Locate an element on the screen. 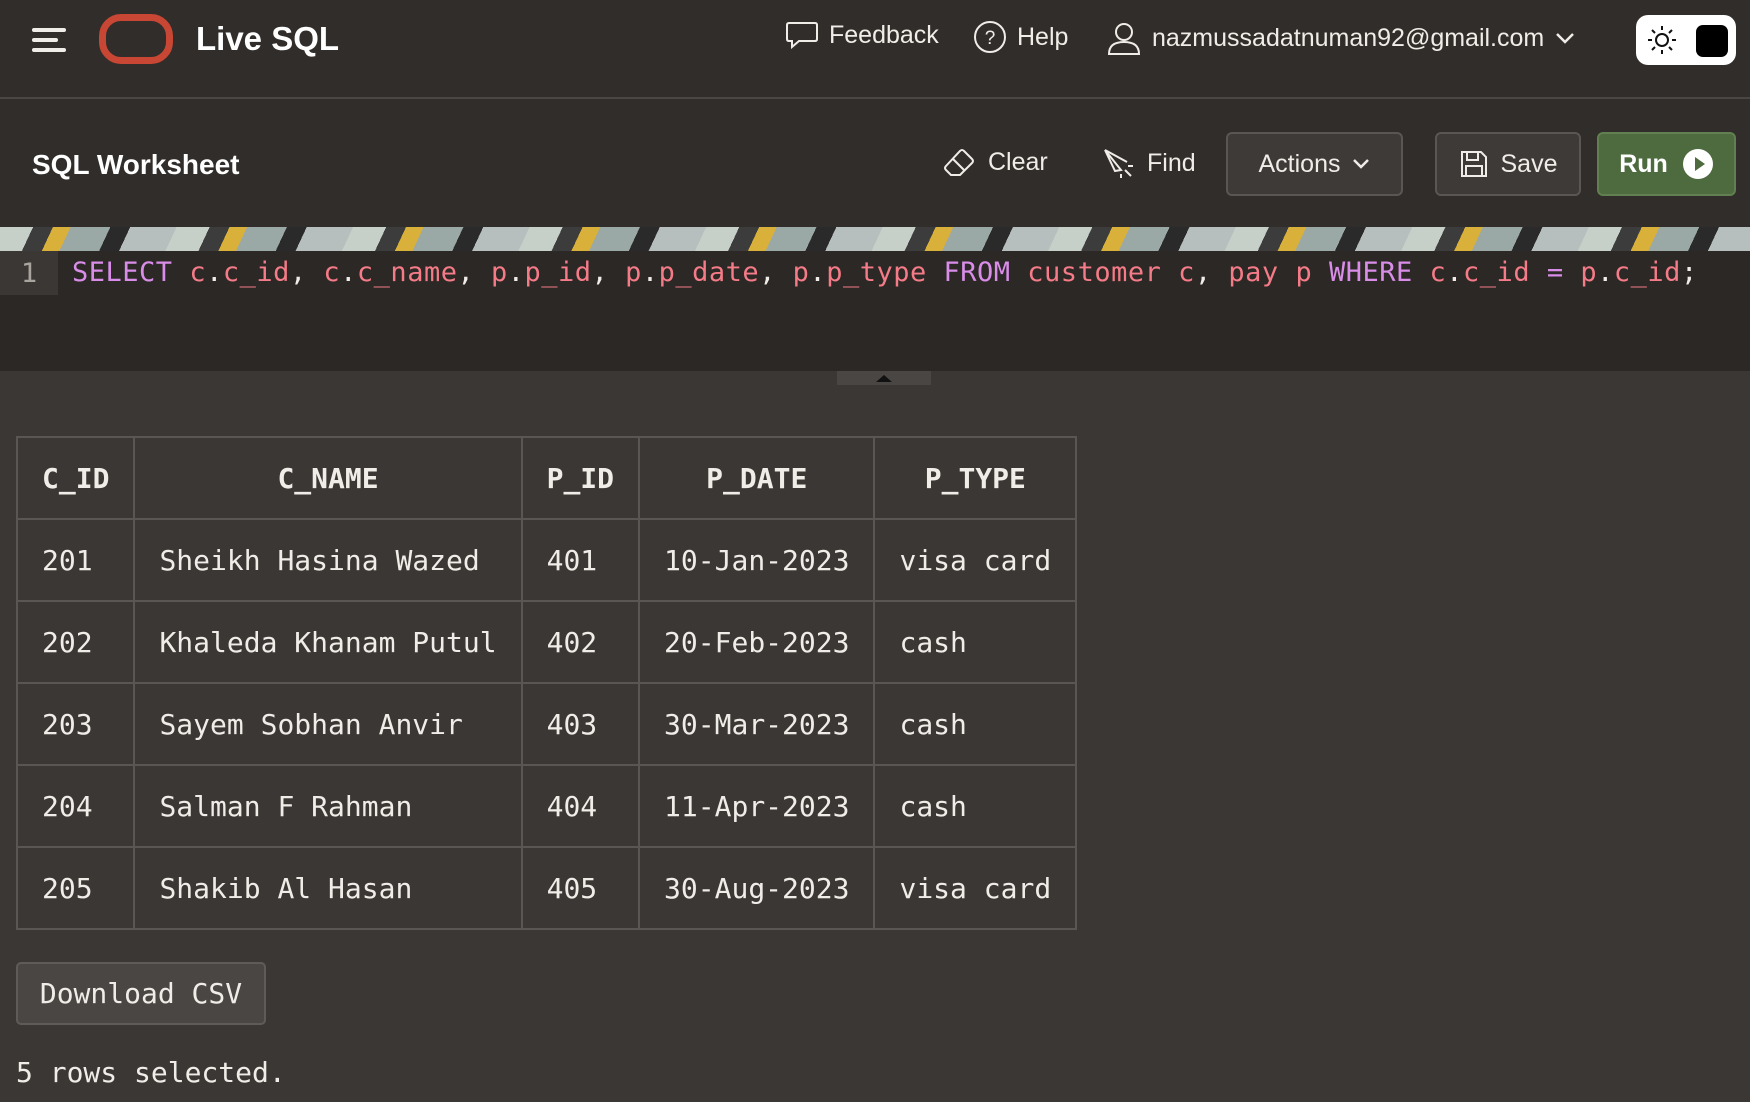 The image size is (1750, 1102). app-title: Live SQL is located at coordinates (268, 38).